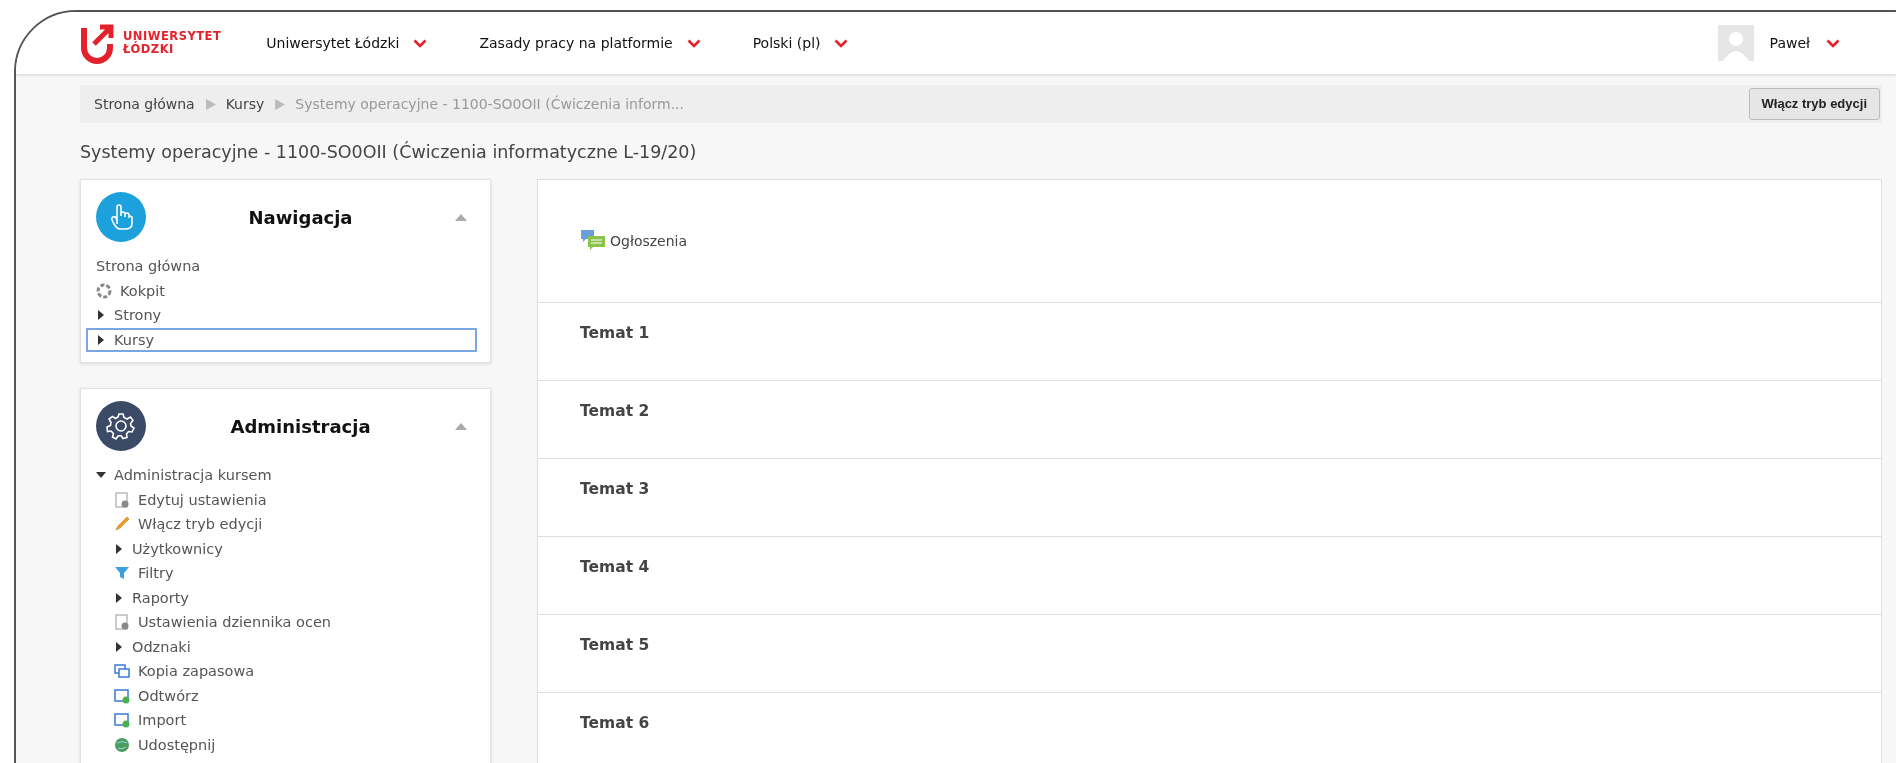  I want to click on tree-item: Kursy, so click(281, 339).